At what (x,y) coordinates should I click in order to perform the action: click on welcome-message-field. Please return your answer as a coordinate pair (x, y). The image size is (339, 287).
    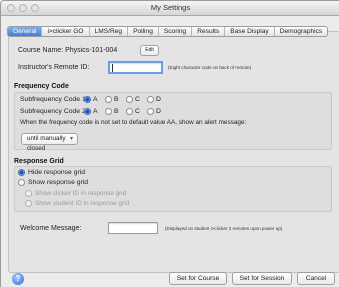
    Looking at the image, I should click on (133, 228).